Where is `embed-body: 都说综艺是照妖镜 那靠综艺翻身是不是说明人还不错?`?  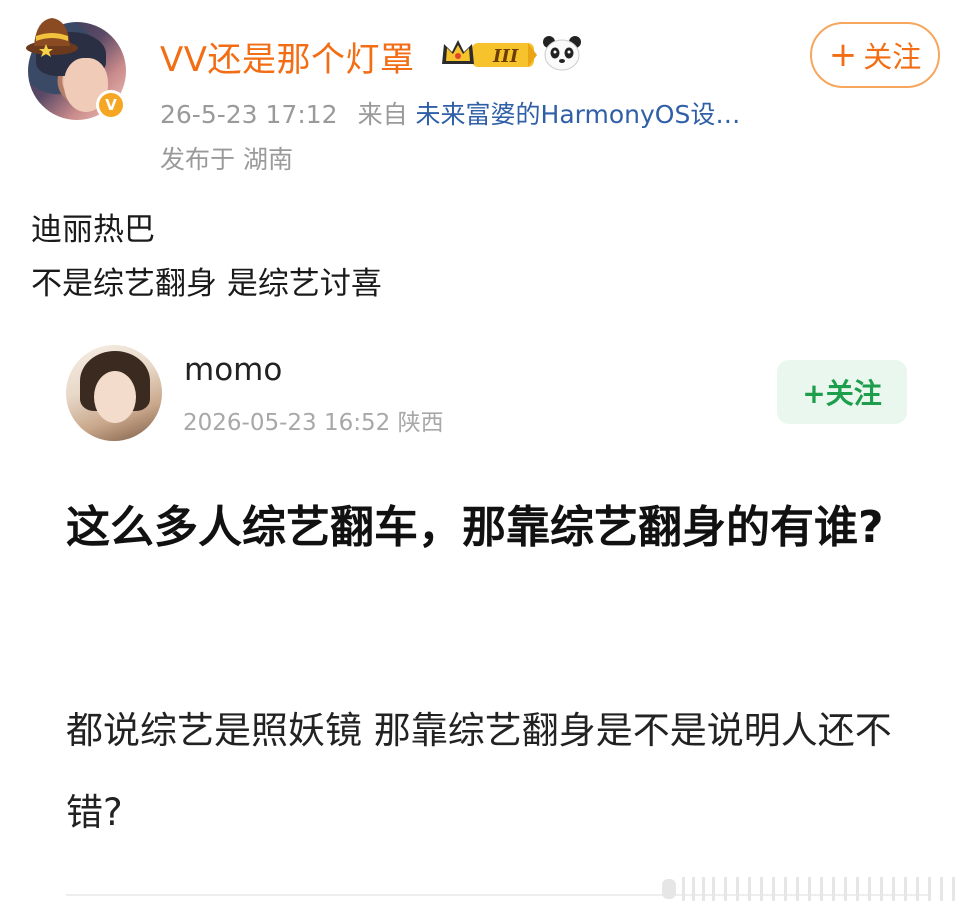 embed-body: 都说综艺是照妖镜 那靠综艺翻身是不是说明人还不错? is located at coordinates (479, 771).